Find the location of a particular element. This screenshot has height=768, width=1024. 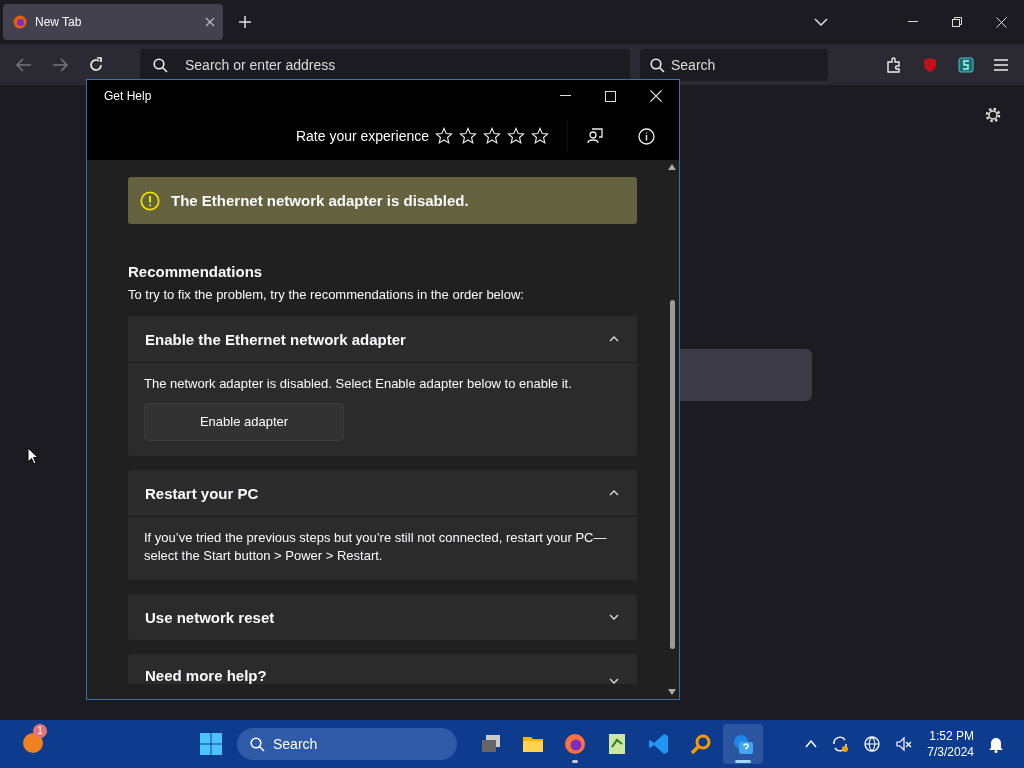

help-icon is located at coordinates (743, 744).